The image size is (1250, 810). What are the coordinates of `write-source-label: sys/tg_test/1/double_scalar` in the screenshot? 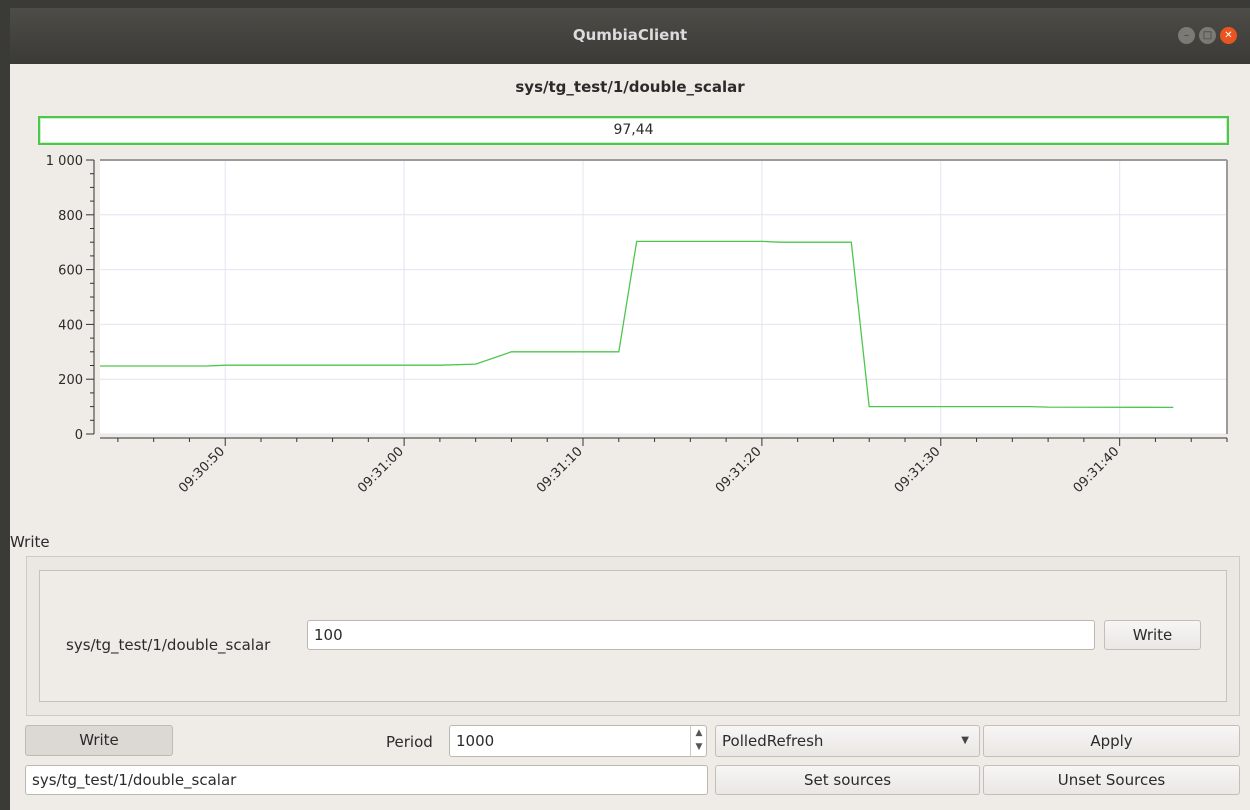 It's located at (168, 645).